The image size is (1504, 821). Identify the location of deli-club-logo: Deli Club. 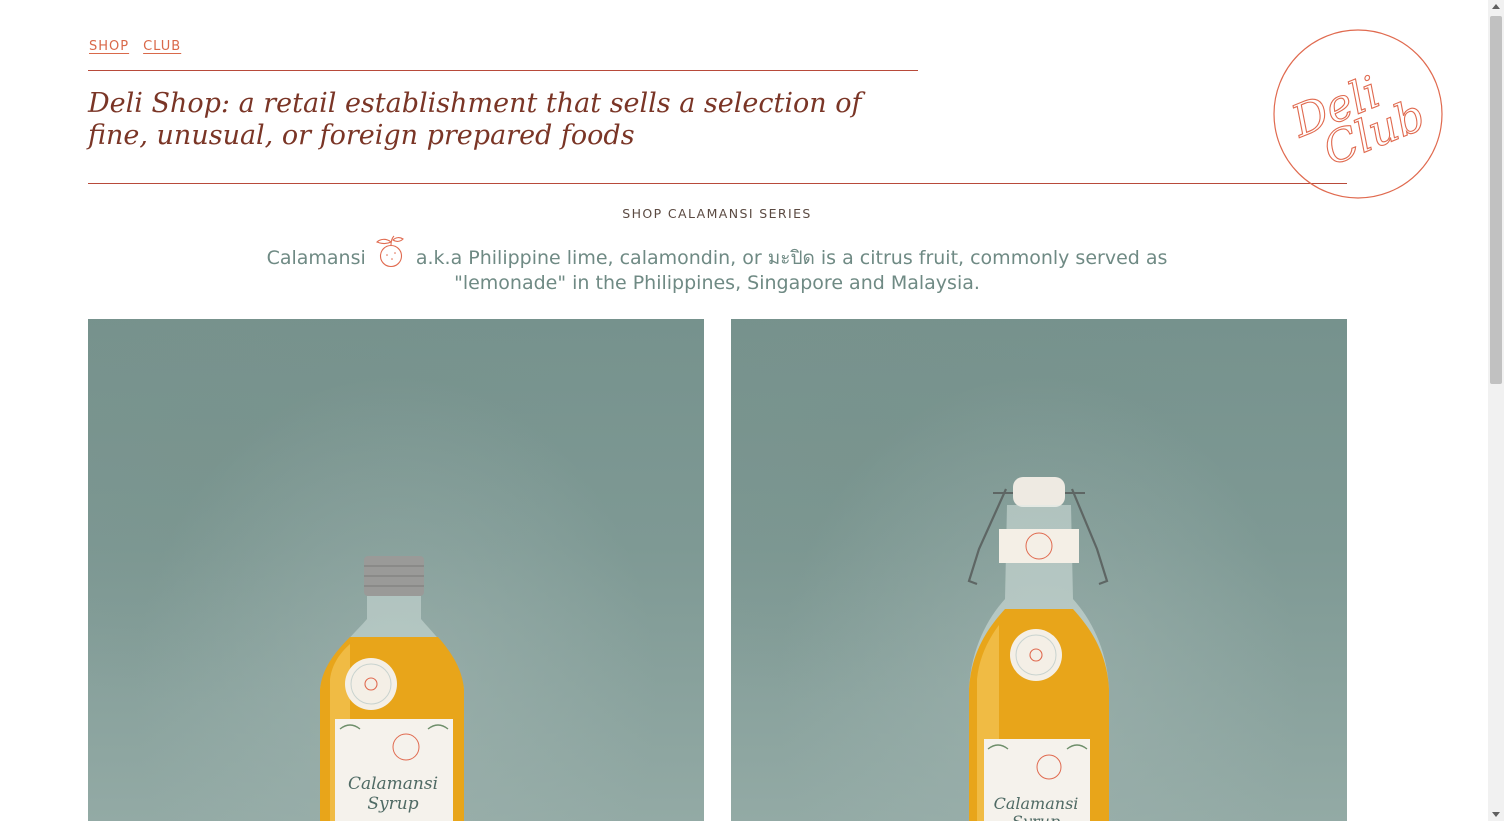
(1358, 114).